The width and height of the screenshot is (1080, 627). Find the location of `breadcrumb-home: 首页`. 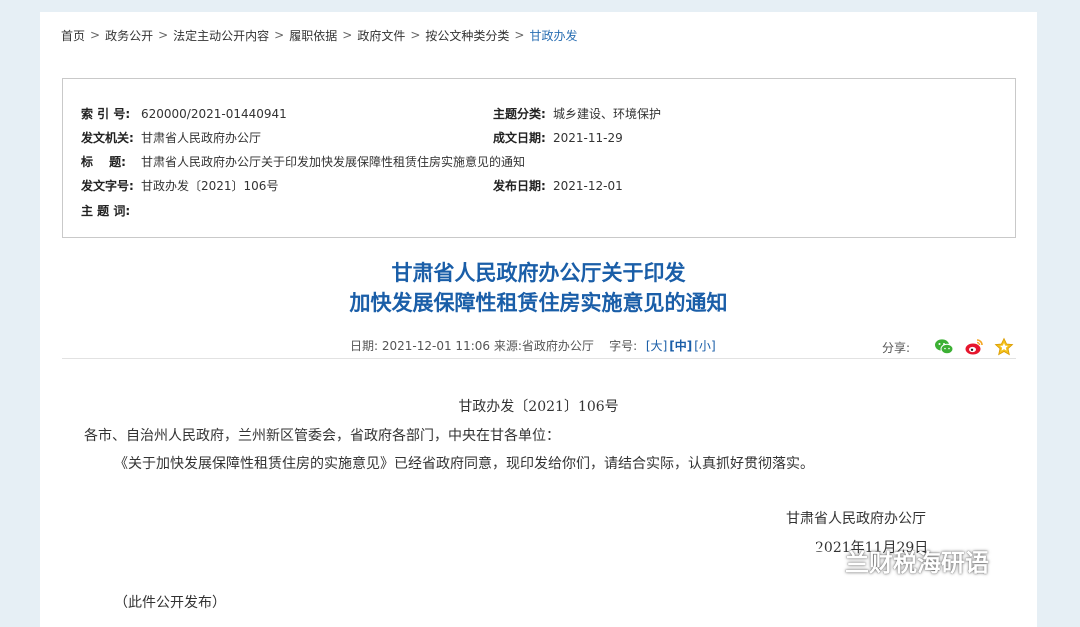

breadcrumb-home: 首页 is located at coordinates (73, 35).